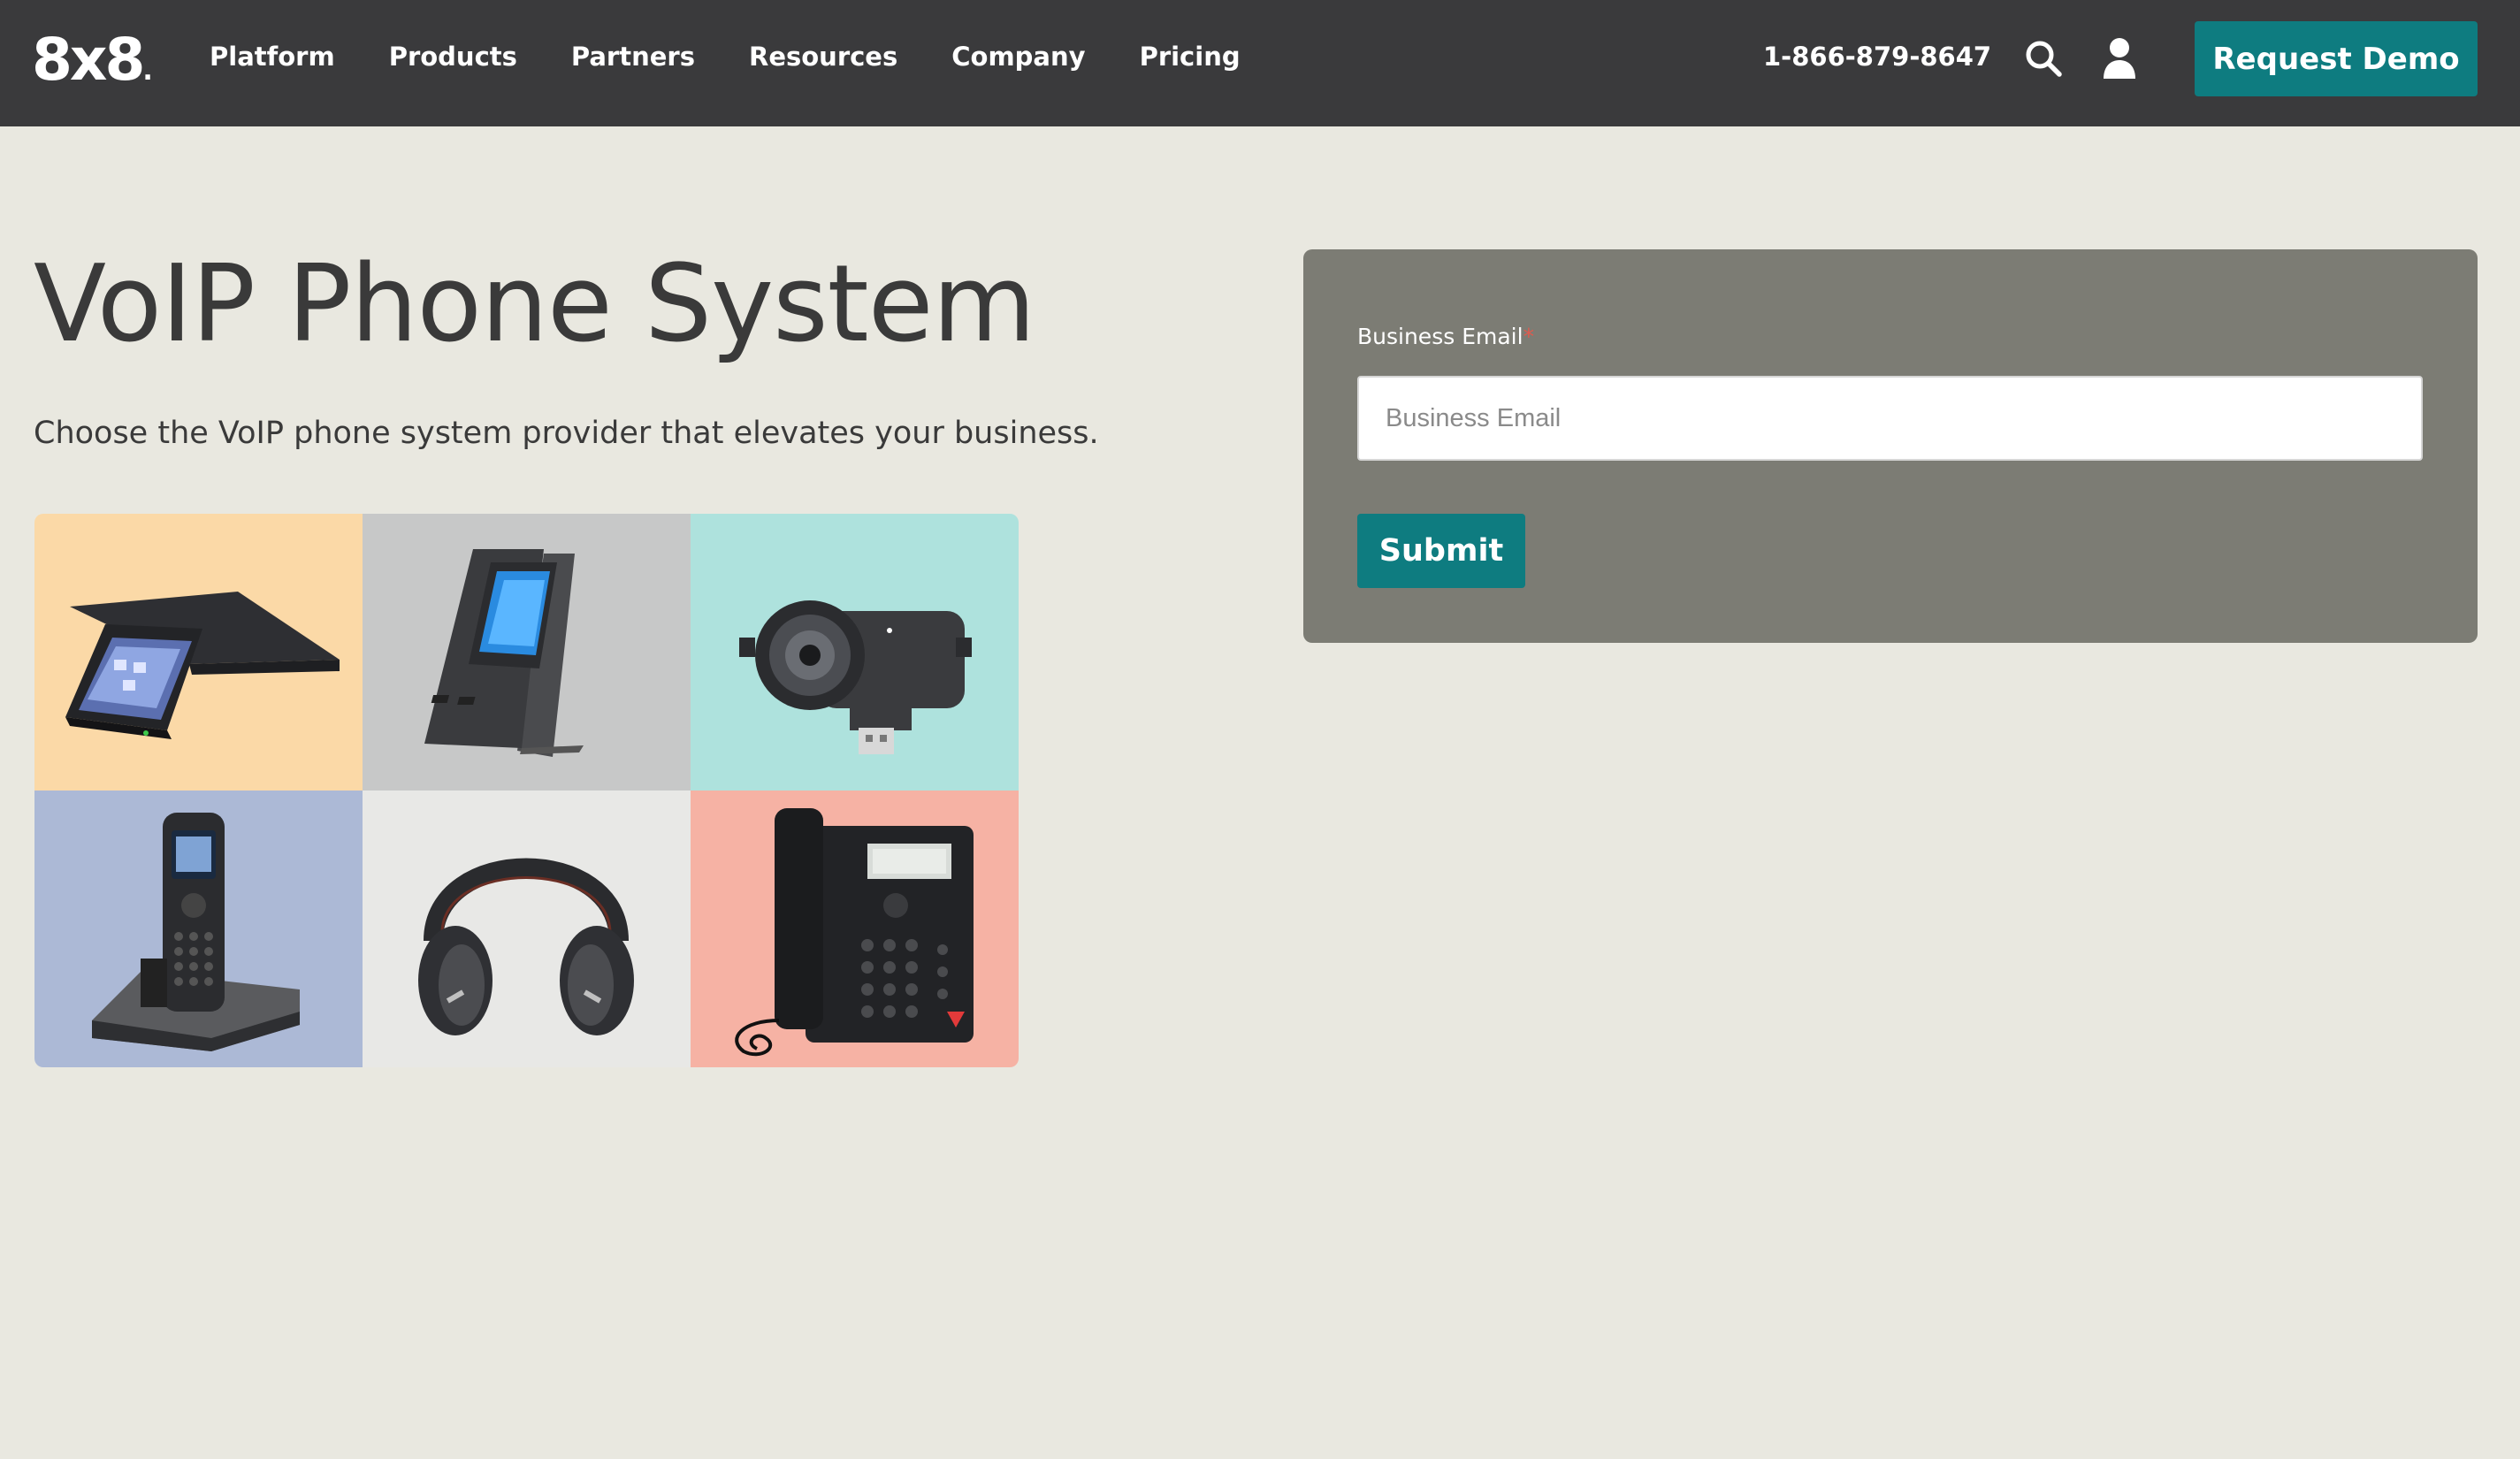  I want to click on account-button, so click(2119, 58).